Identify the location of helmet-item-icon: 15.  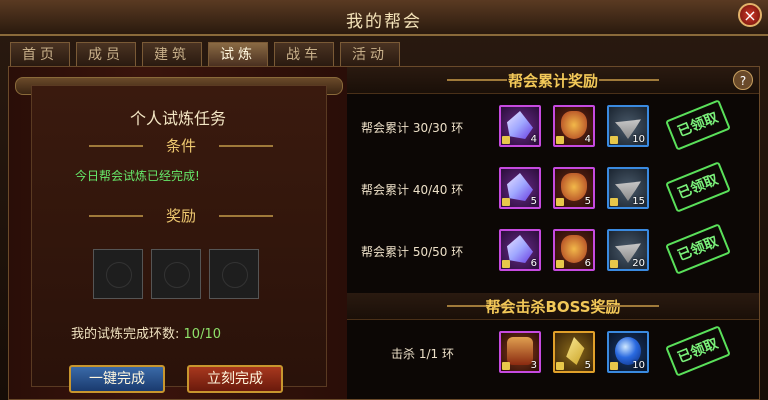
(628, 188).